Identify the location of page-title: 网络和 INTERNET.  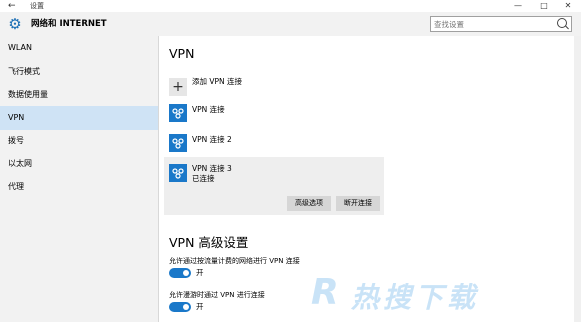
(69, 24).